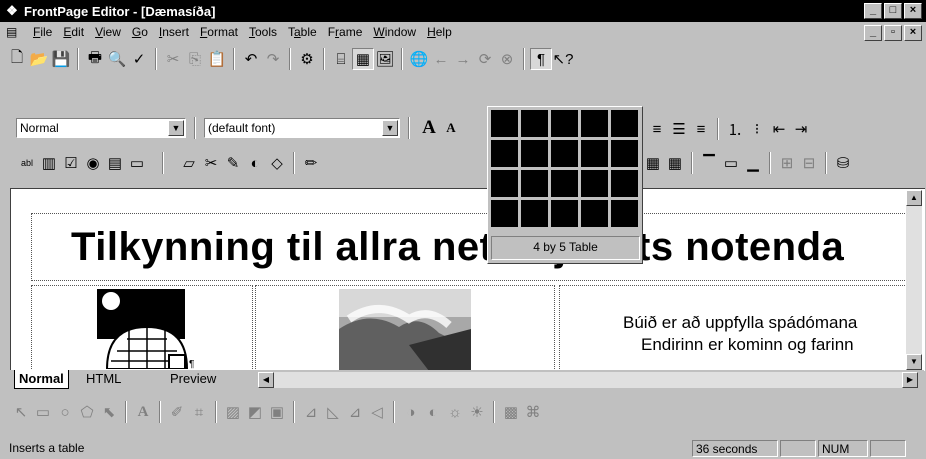 This screenshot has width=926, height=459. I want to click on document-icon: ▤, so click(14, 32).